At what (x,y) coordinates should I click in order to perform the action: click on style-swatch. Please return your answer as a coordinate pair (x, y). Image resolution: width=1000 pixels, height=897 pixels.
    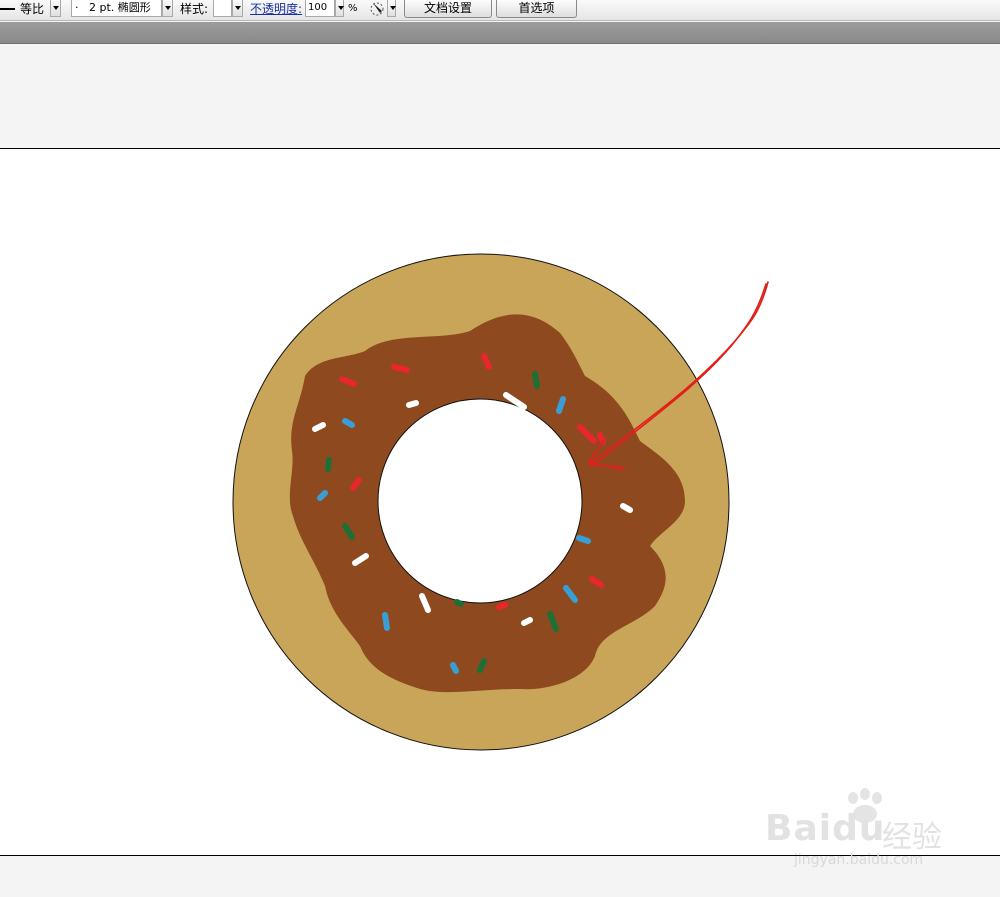
    Looking at the image, I should click on (222, 8).